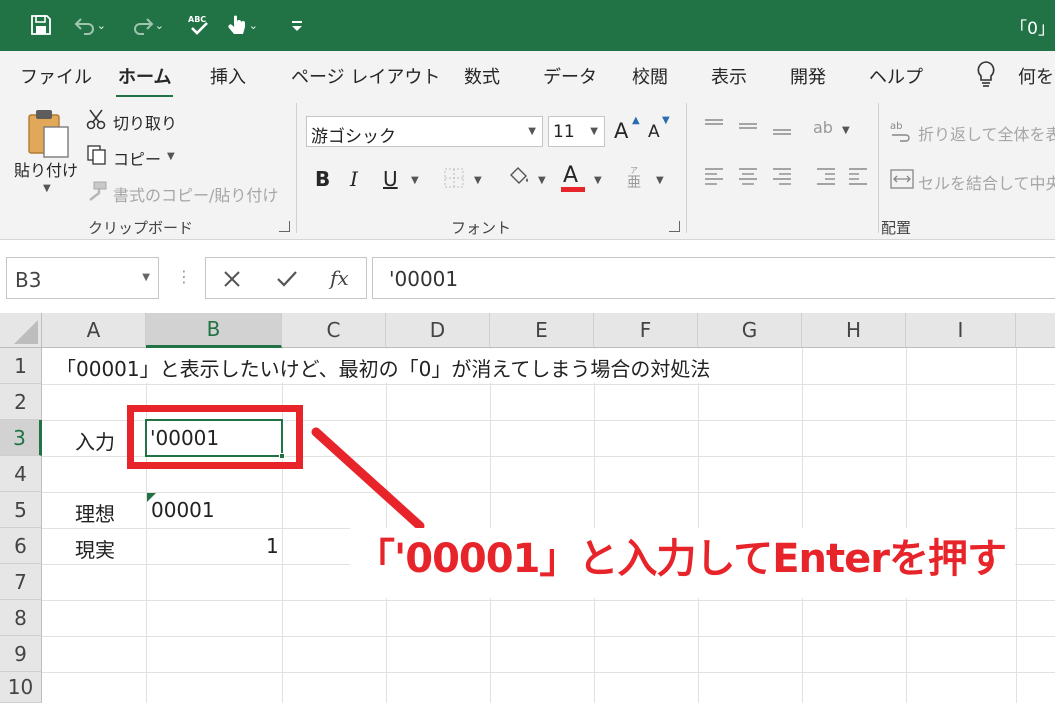 The image size is (1055, 703). I want to click on cell-a6: 現実, so click(95, 548).